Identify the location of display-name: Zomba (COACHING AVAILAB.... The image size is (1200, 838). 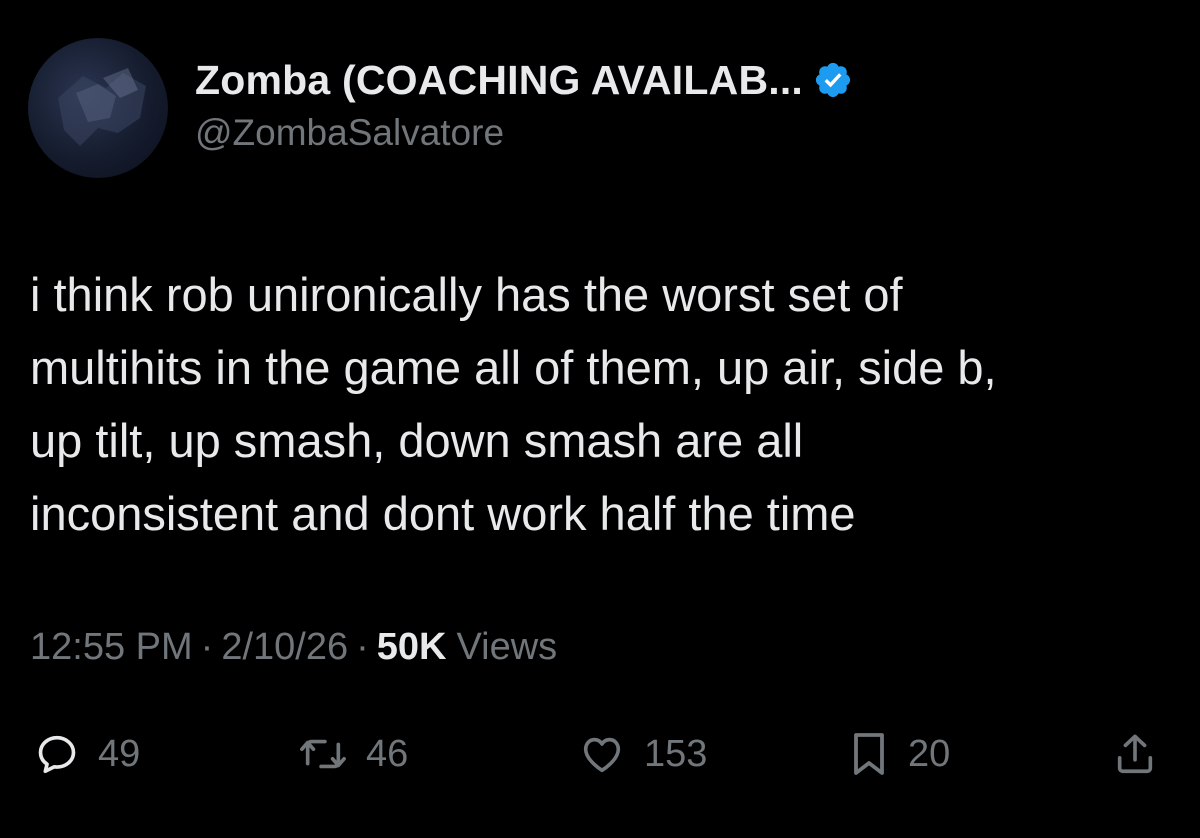
(499, 80).